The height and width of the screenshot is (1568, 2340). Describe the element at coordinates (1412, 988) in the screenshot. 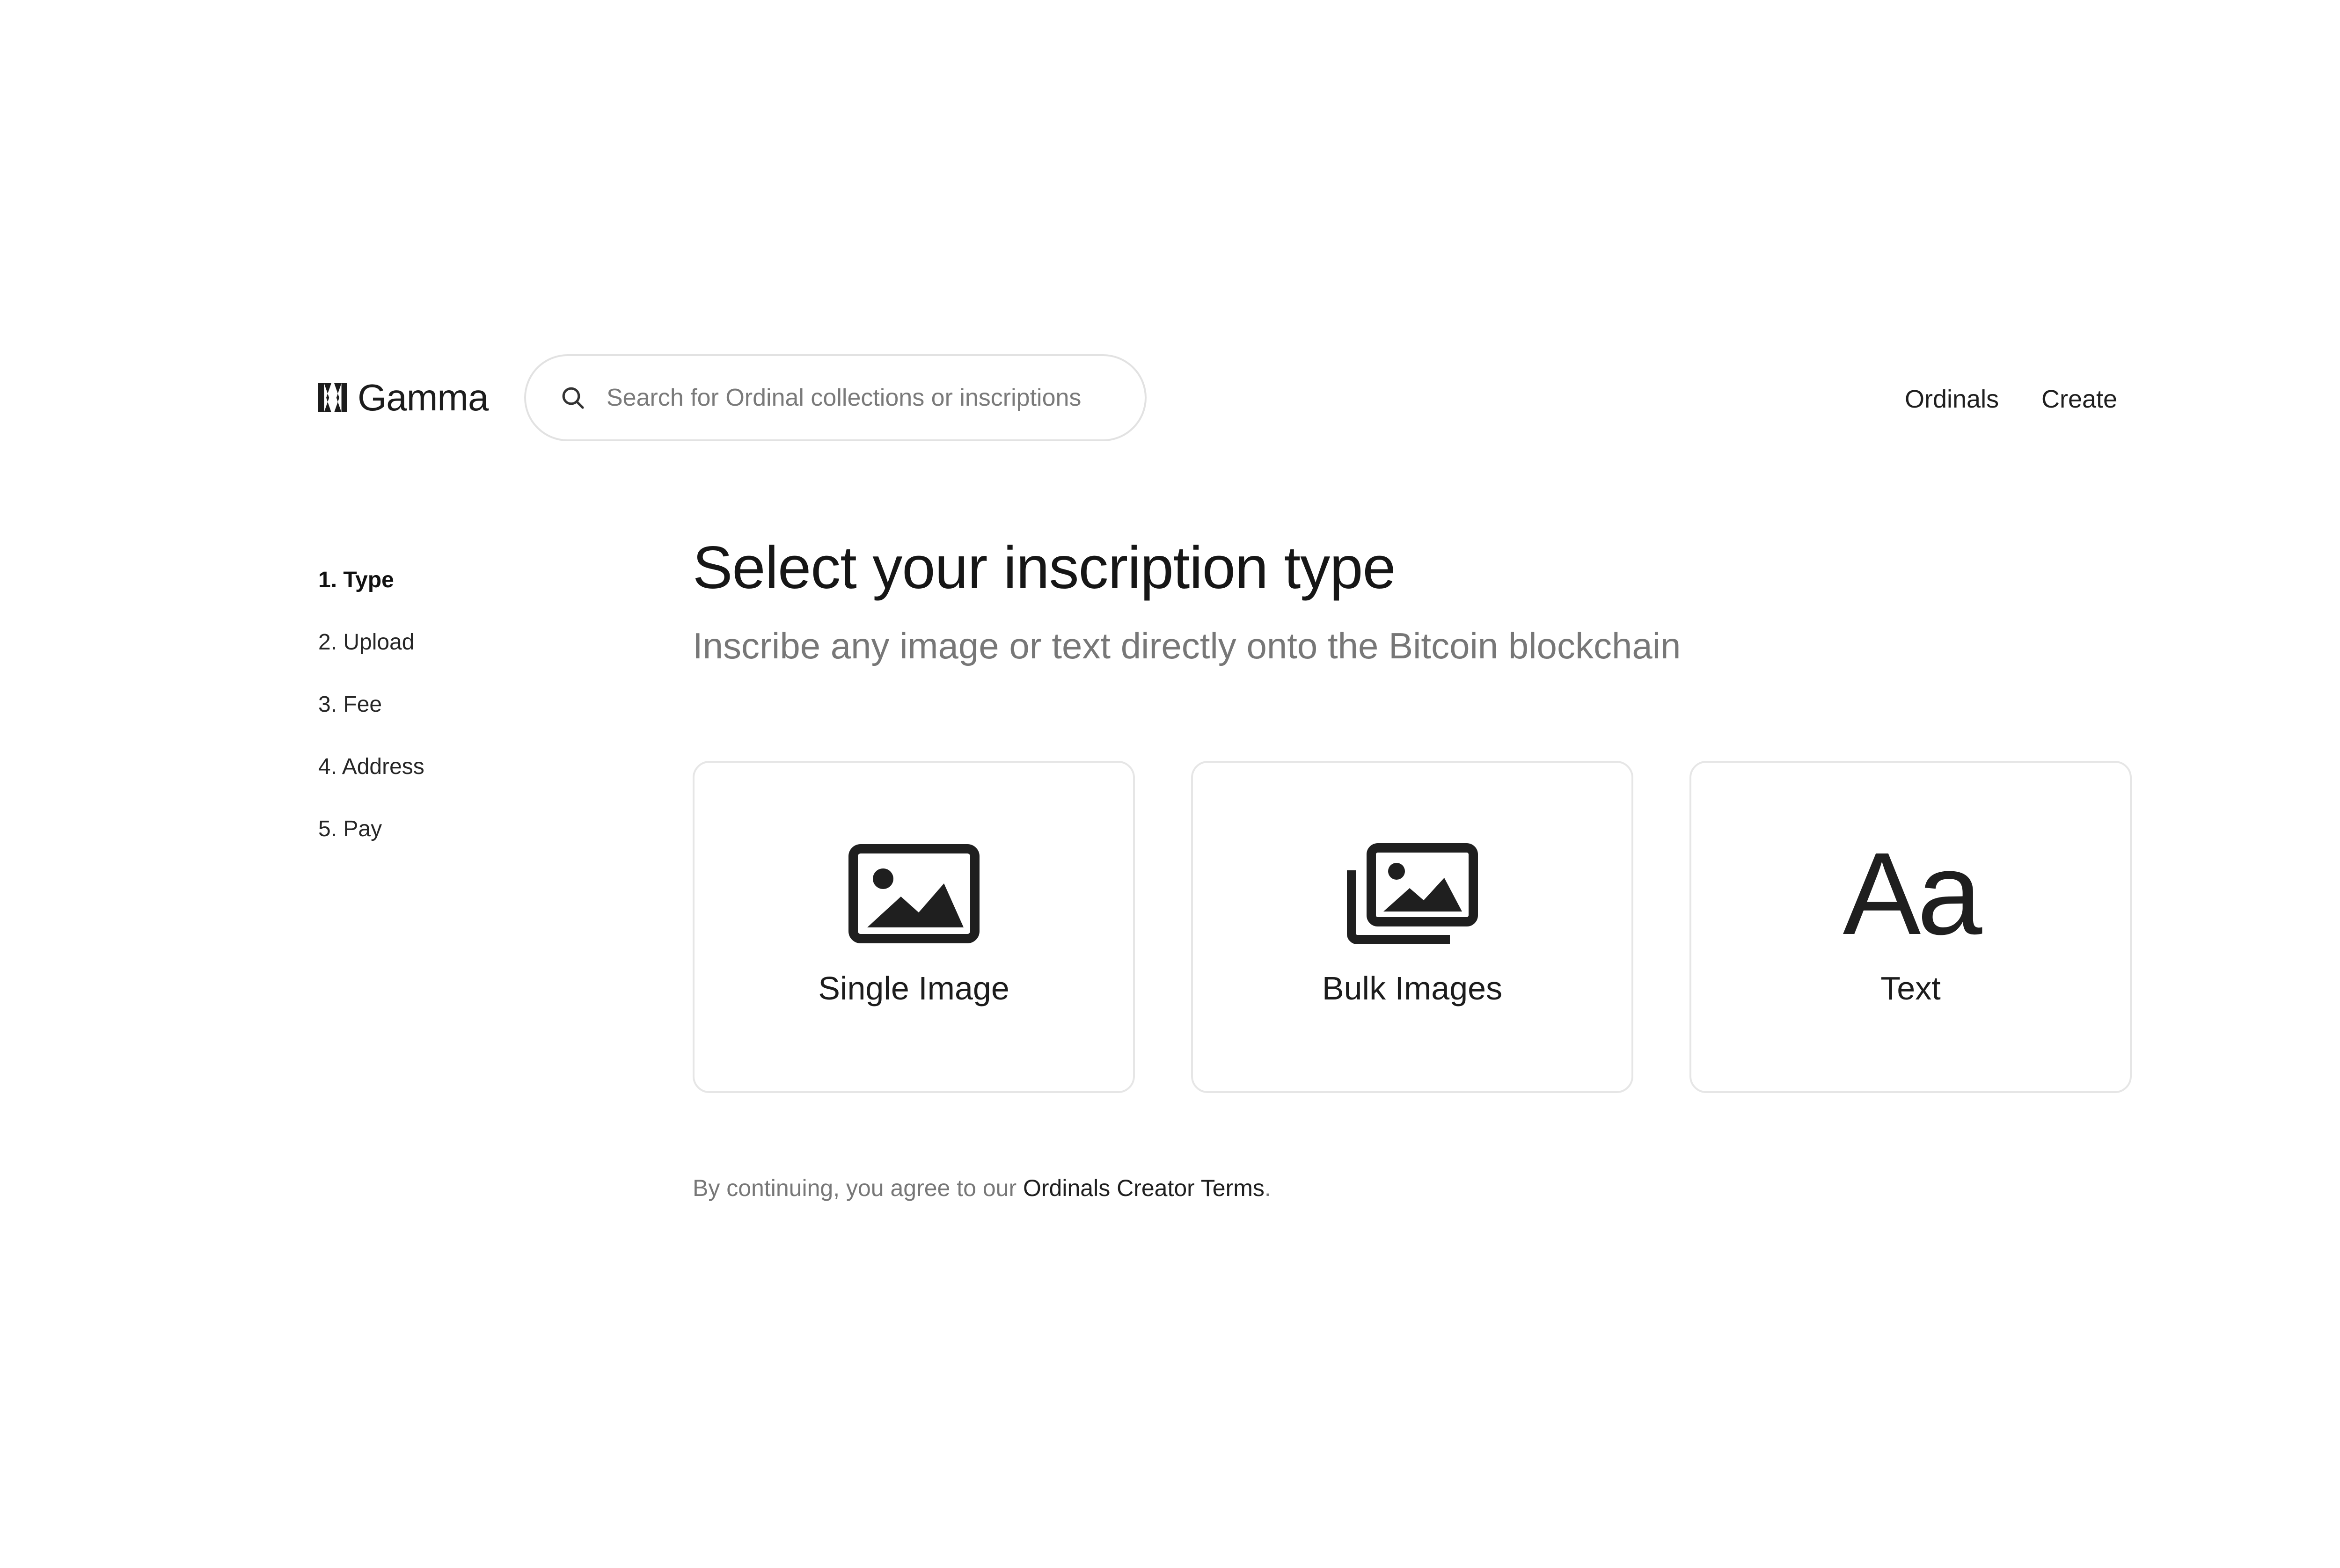

I see `bulk-images-label: Bulk Images` at that location.